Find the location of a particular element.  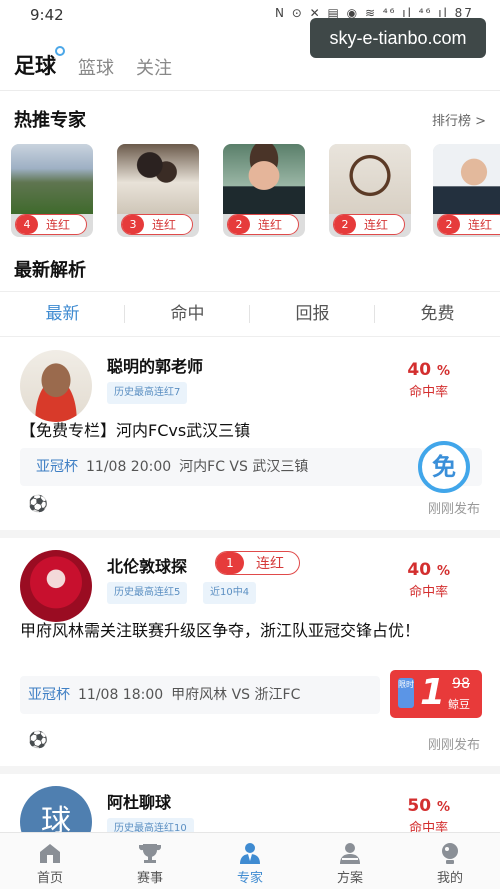

sport-tabs: 足球 篮球 关注 is located at coordinates (104, 62).